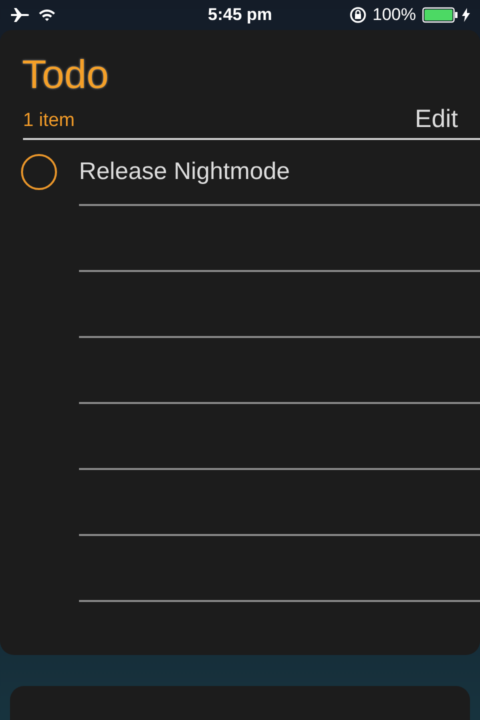 Image resolution: width=480 pixels, height=720 pixels. Describe the element at coordinates (20, 15) in the screenshot. I see `airplane-icon` at that location.